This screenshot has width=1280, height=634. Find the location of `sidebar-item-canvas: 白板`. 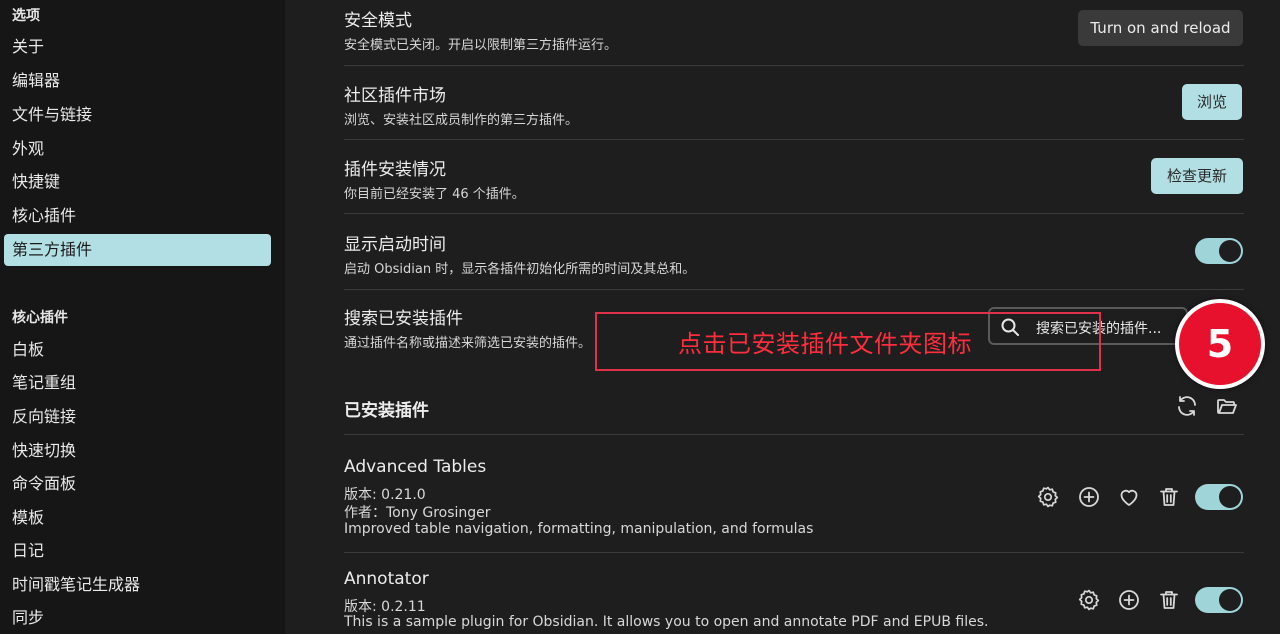

sidebar-item-canvas: 白板 is located at coordinates (137, 350).